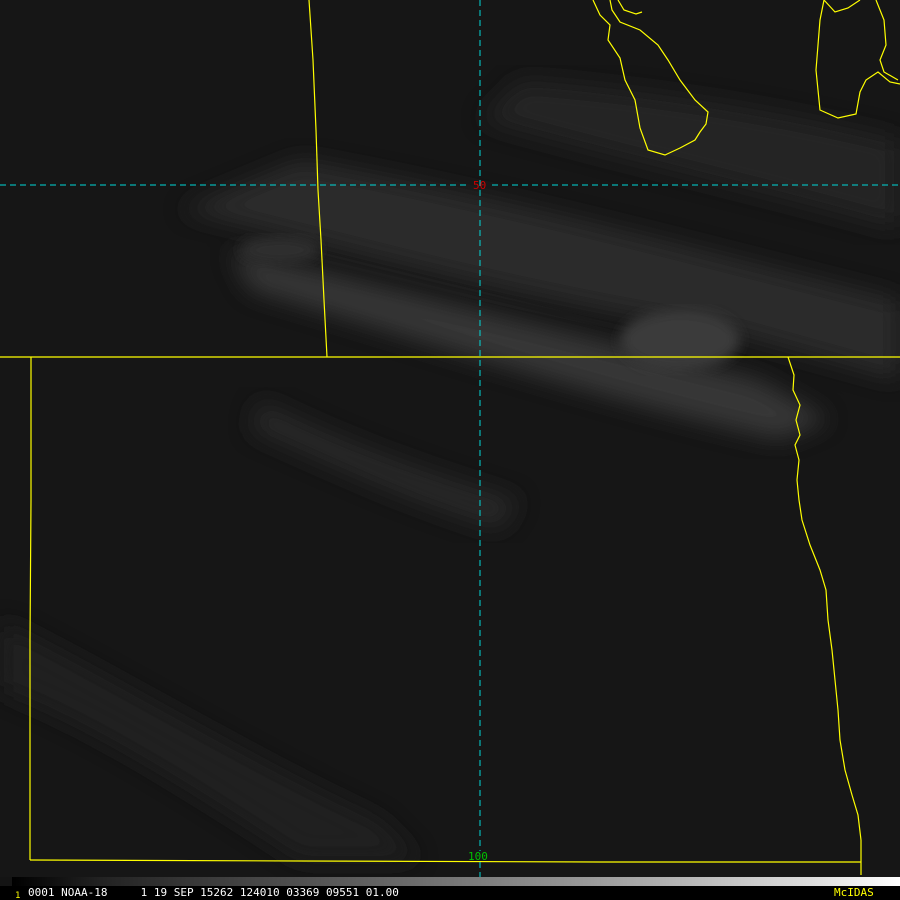  Describe the element at coordinates (478, 856) in the screenshot. I see `longitude-label: 100` at that location.